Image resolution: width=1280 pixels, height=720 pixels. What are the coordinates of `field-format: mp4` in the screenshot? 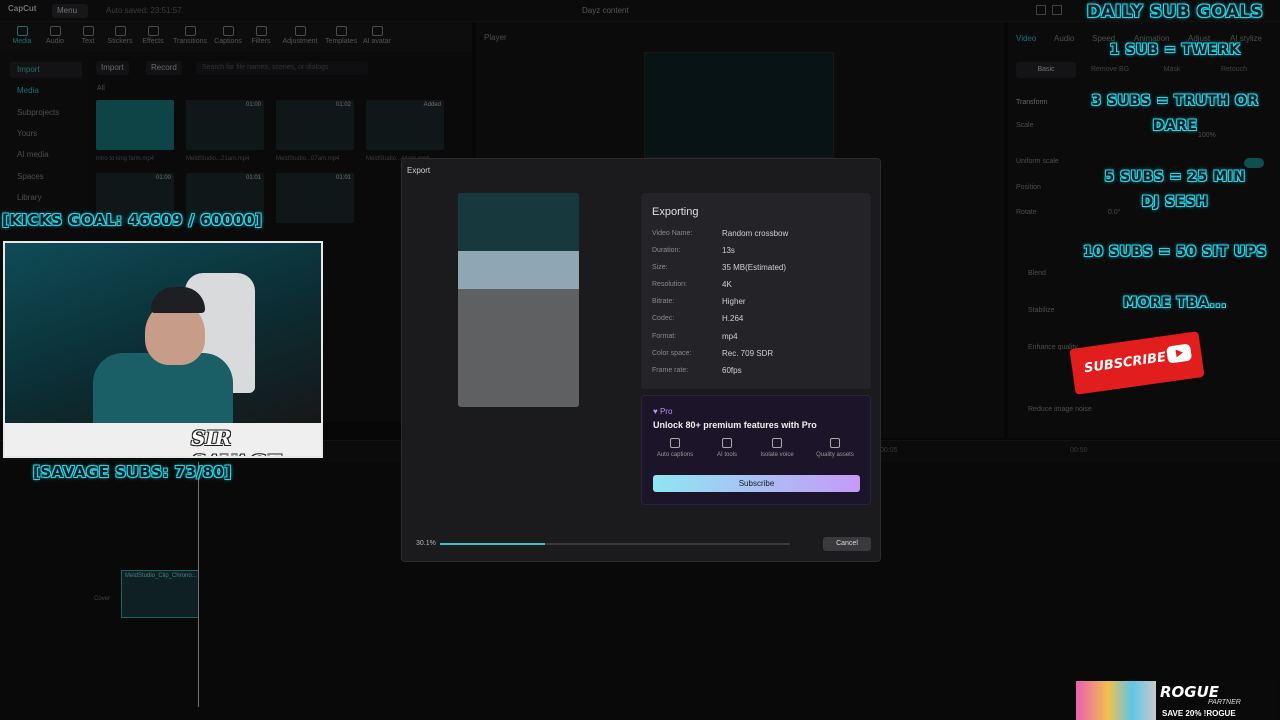 It's located at (730, 336).